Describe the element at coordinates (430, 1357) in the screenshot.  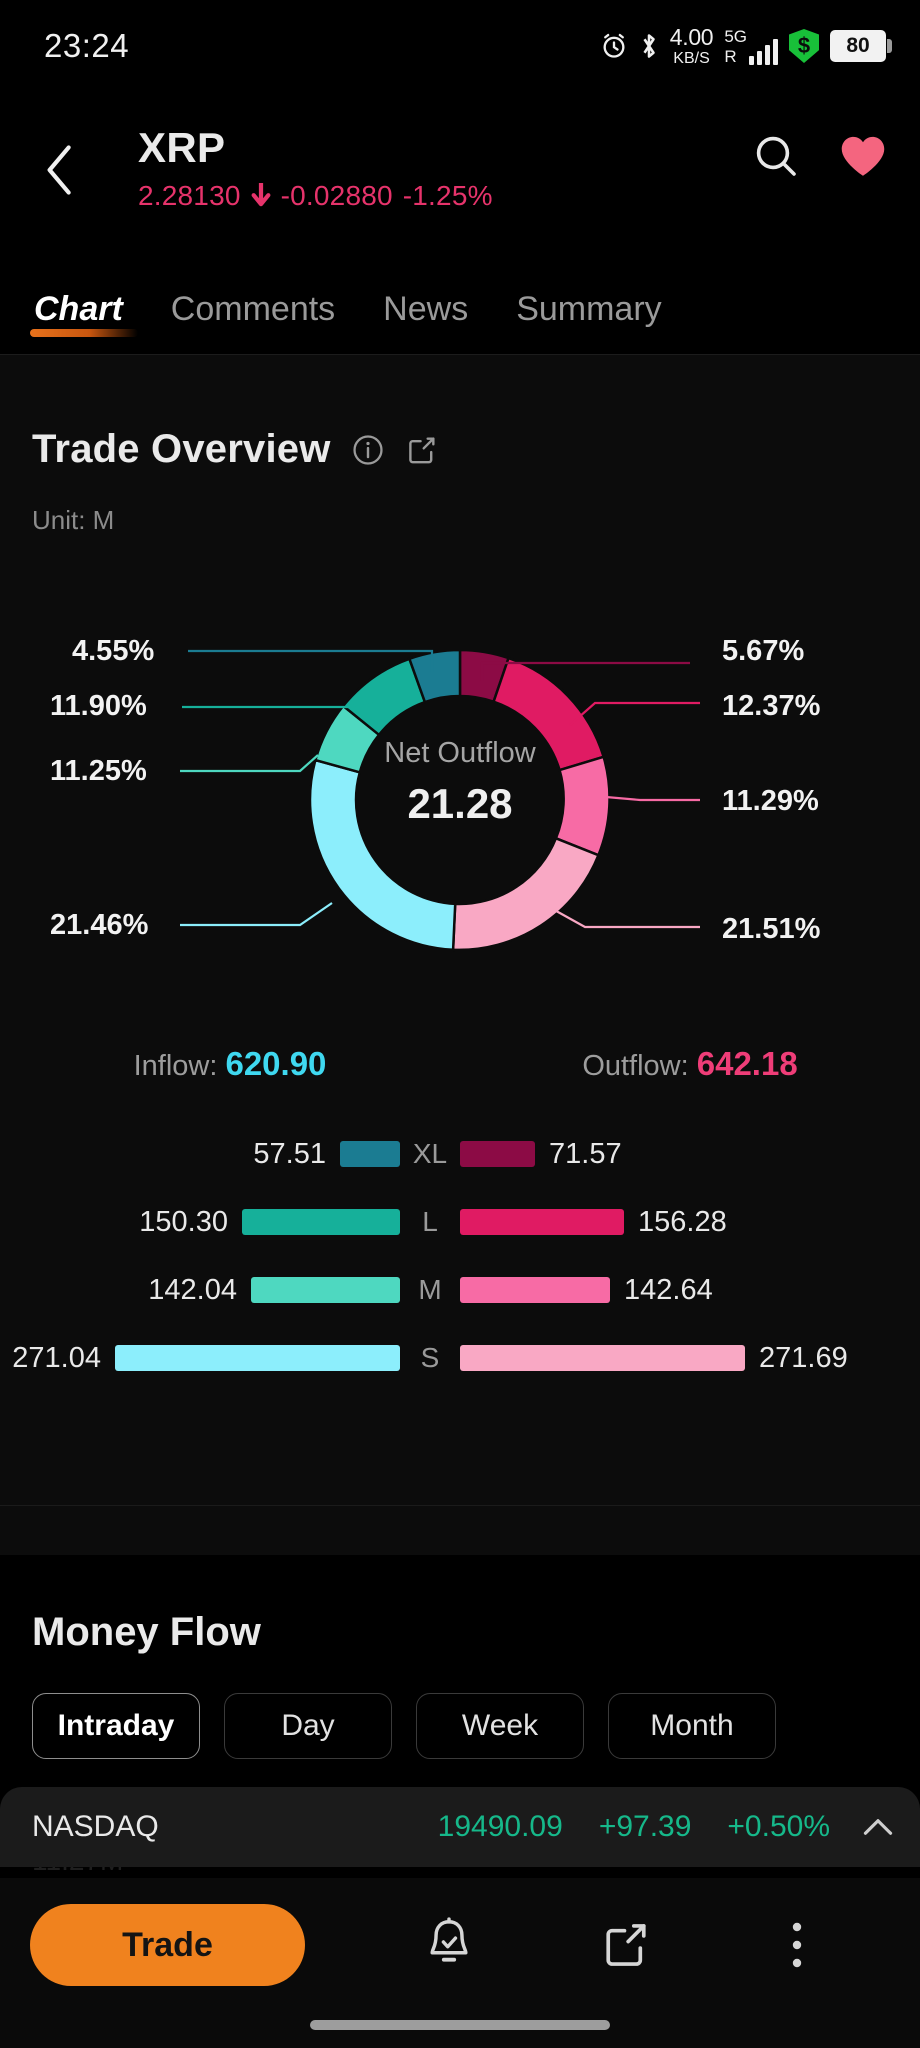
I see `bar-category-s: S` at that location.